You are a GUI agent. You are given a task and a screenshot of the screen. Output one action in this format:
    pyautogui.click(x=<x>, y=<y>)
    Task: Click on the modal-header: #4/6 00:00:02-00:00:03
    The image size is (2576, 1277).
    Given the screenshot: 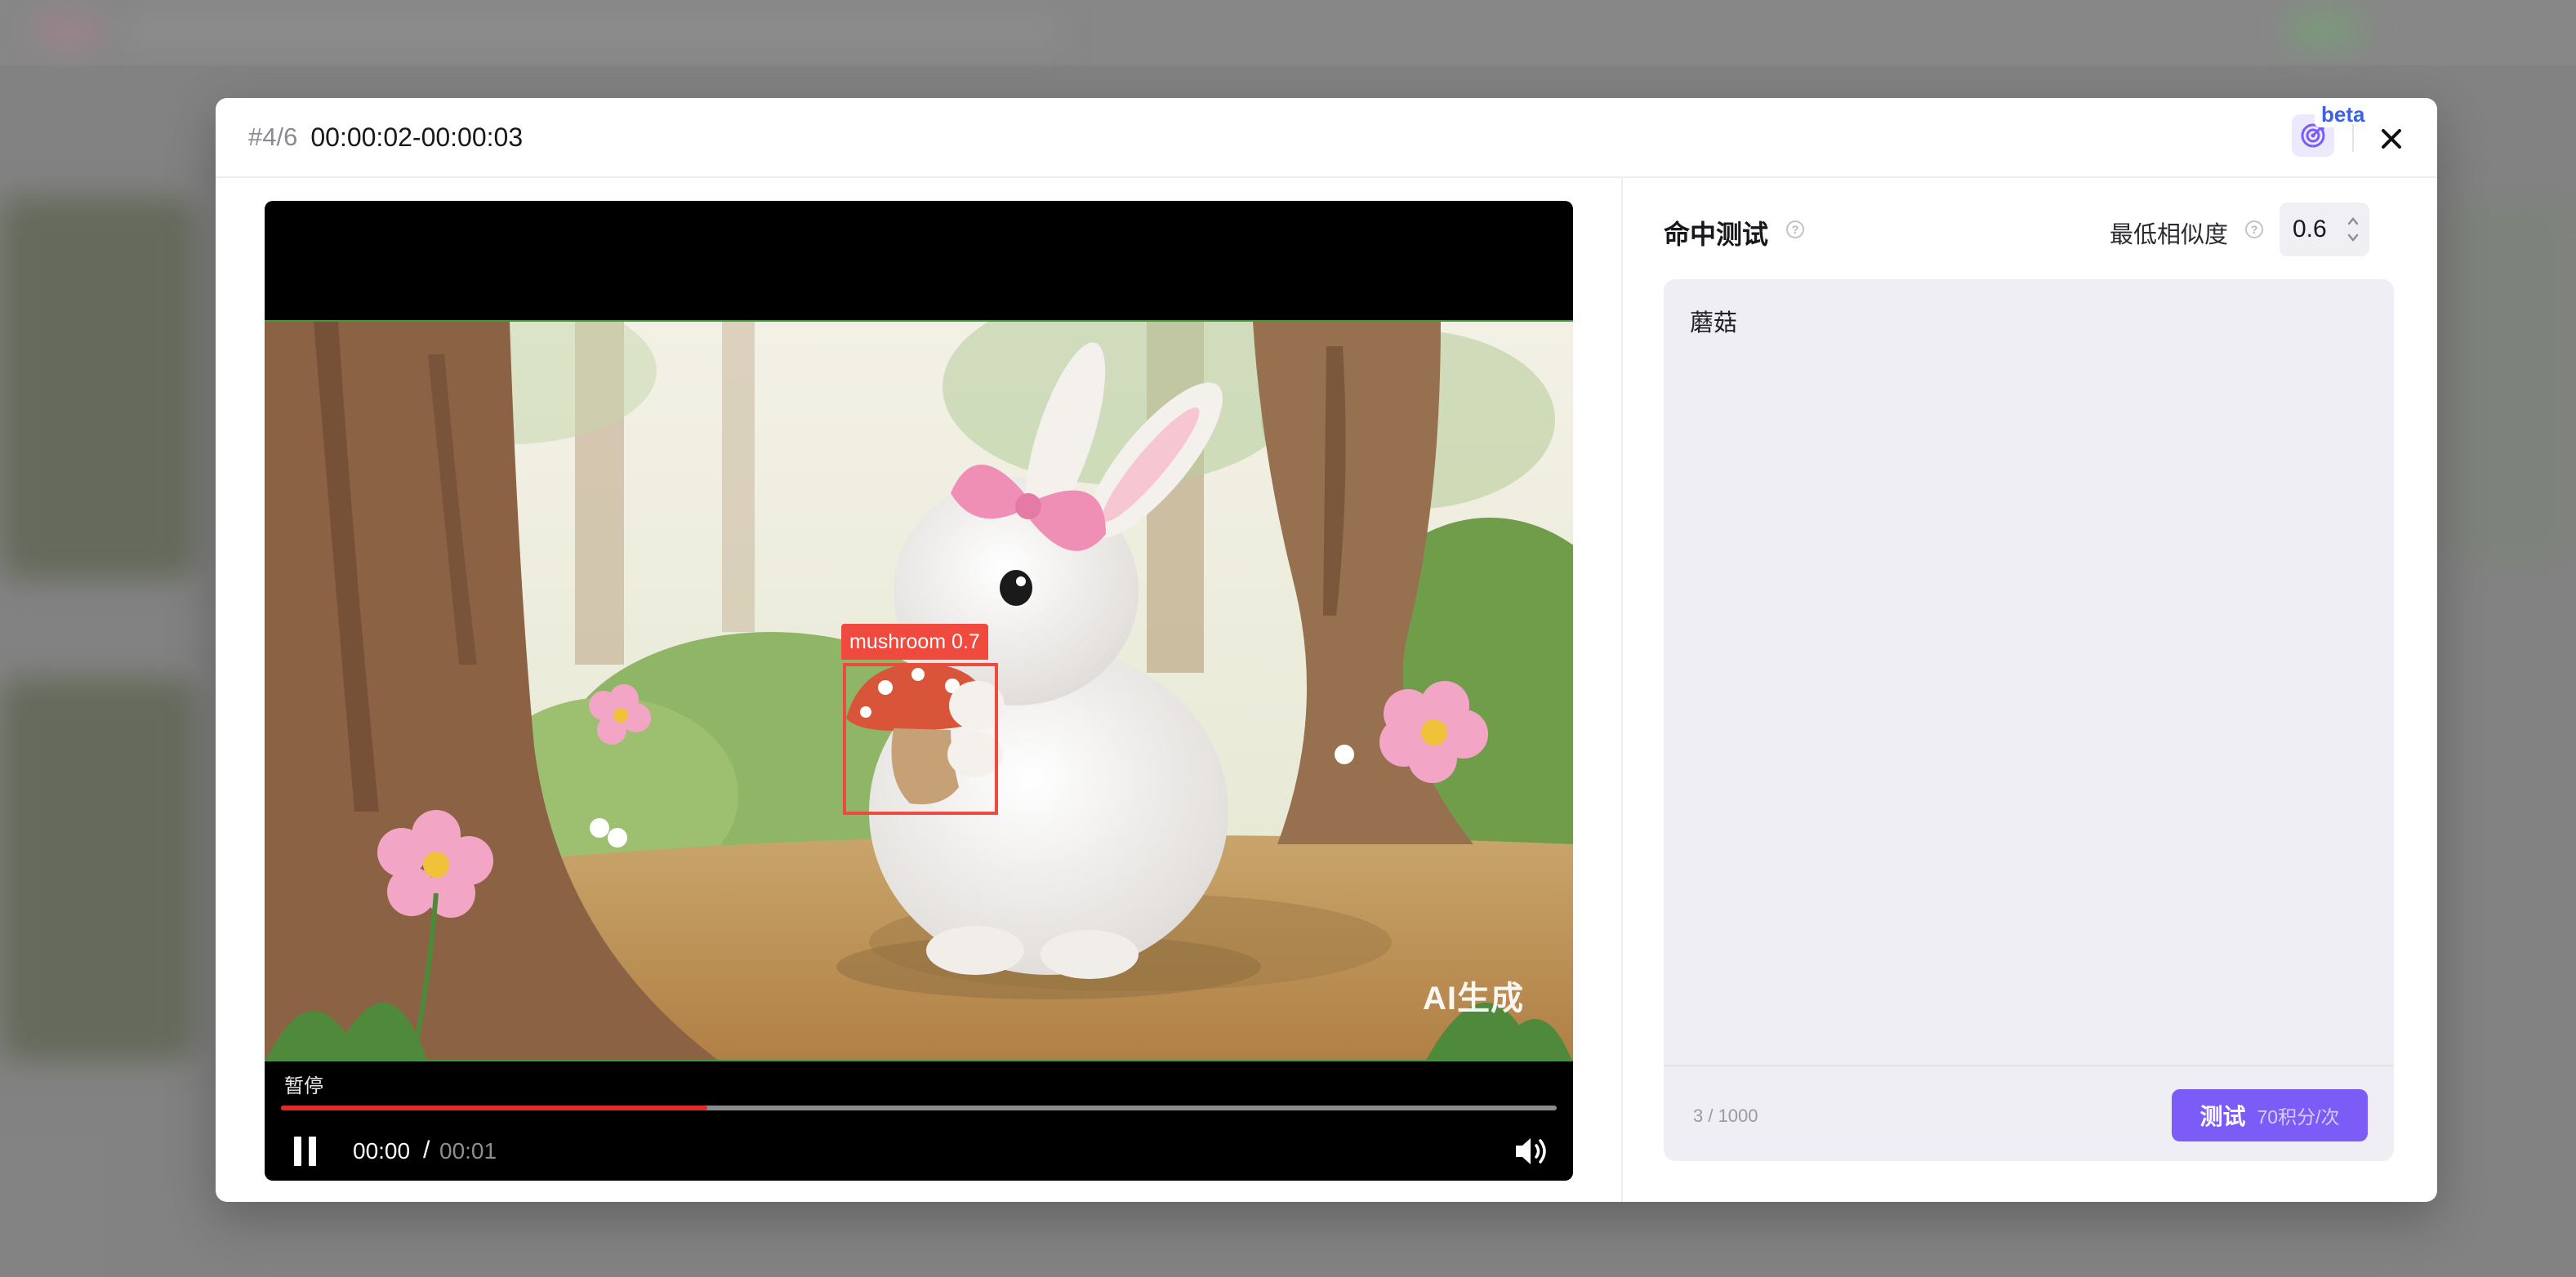 What is the action you would take?
    pyautogui.click(x=1326, y=138)
    